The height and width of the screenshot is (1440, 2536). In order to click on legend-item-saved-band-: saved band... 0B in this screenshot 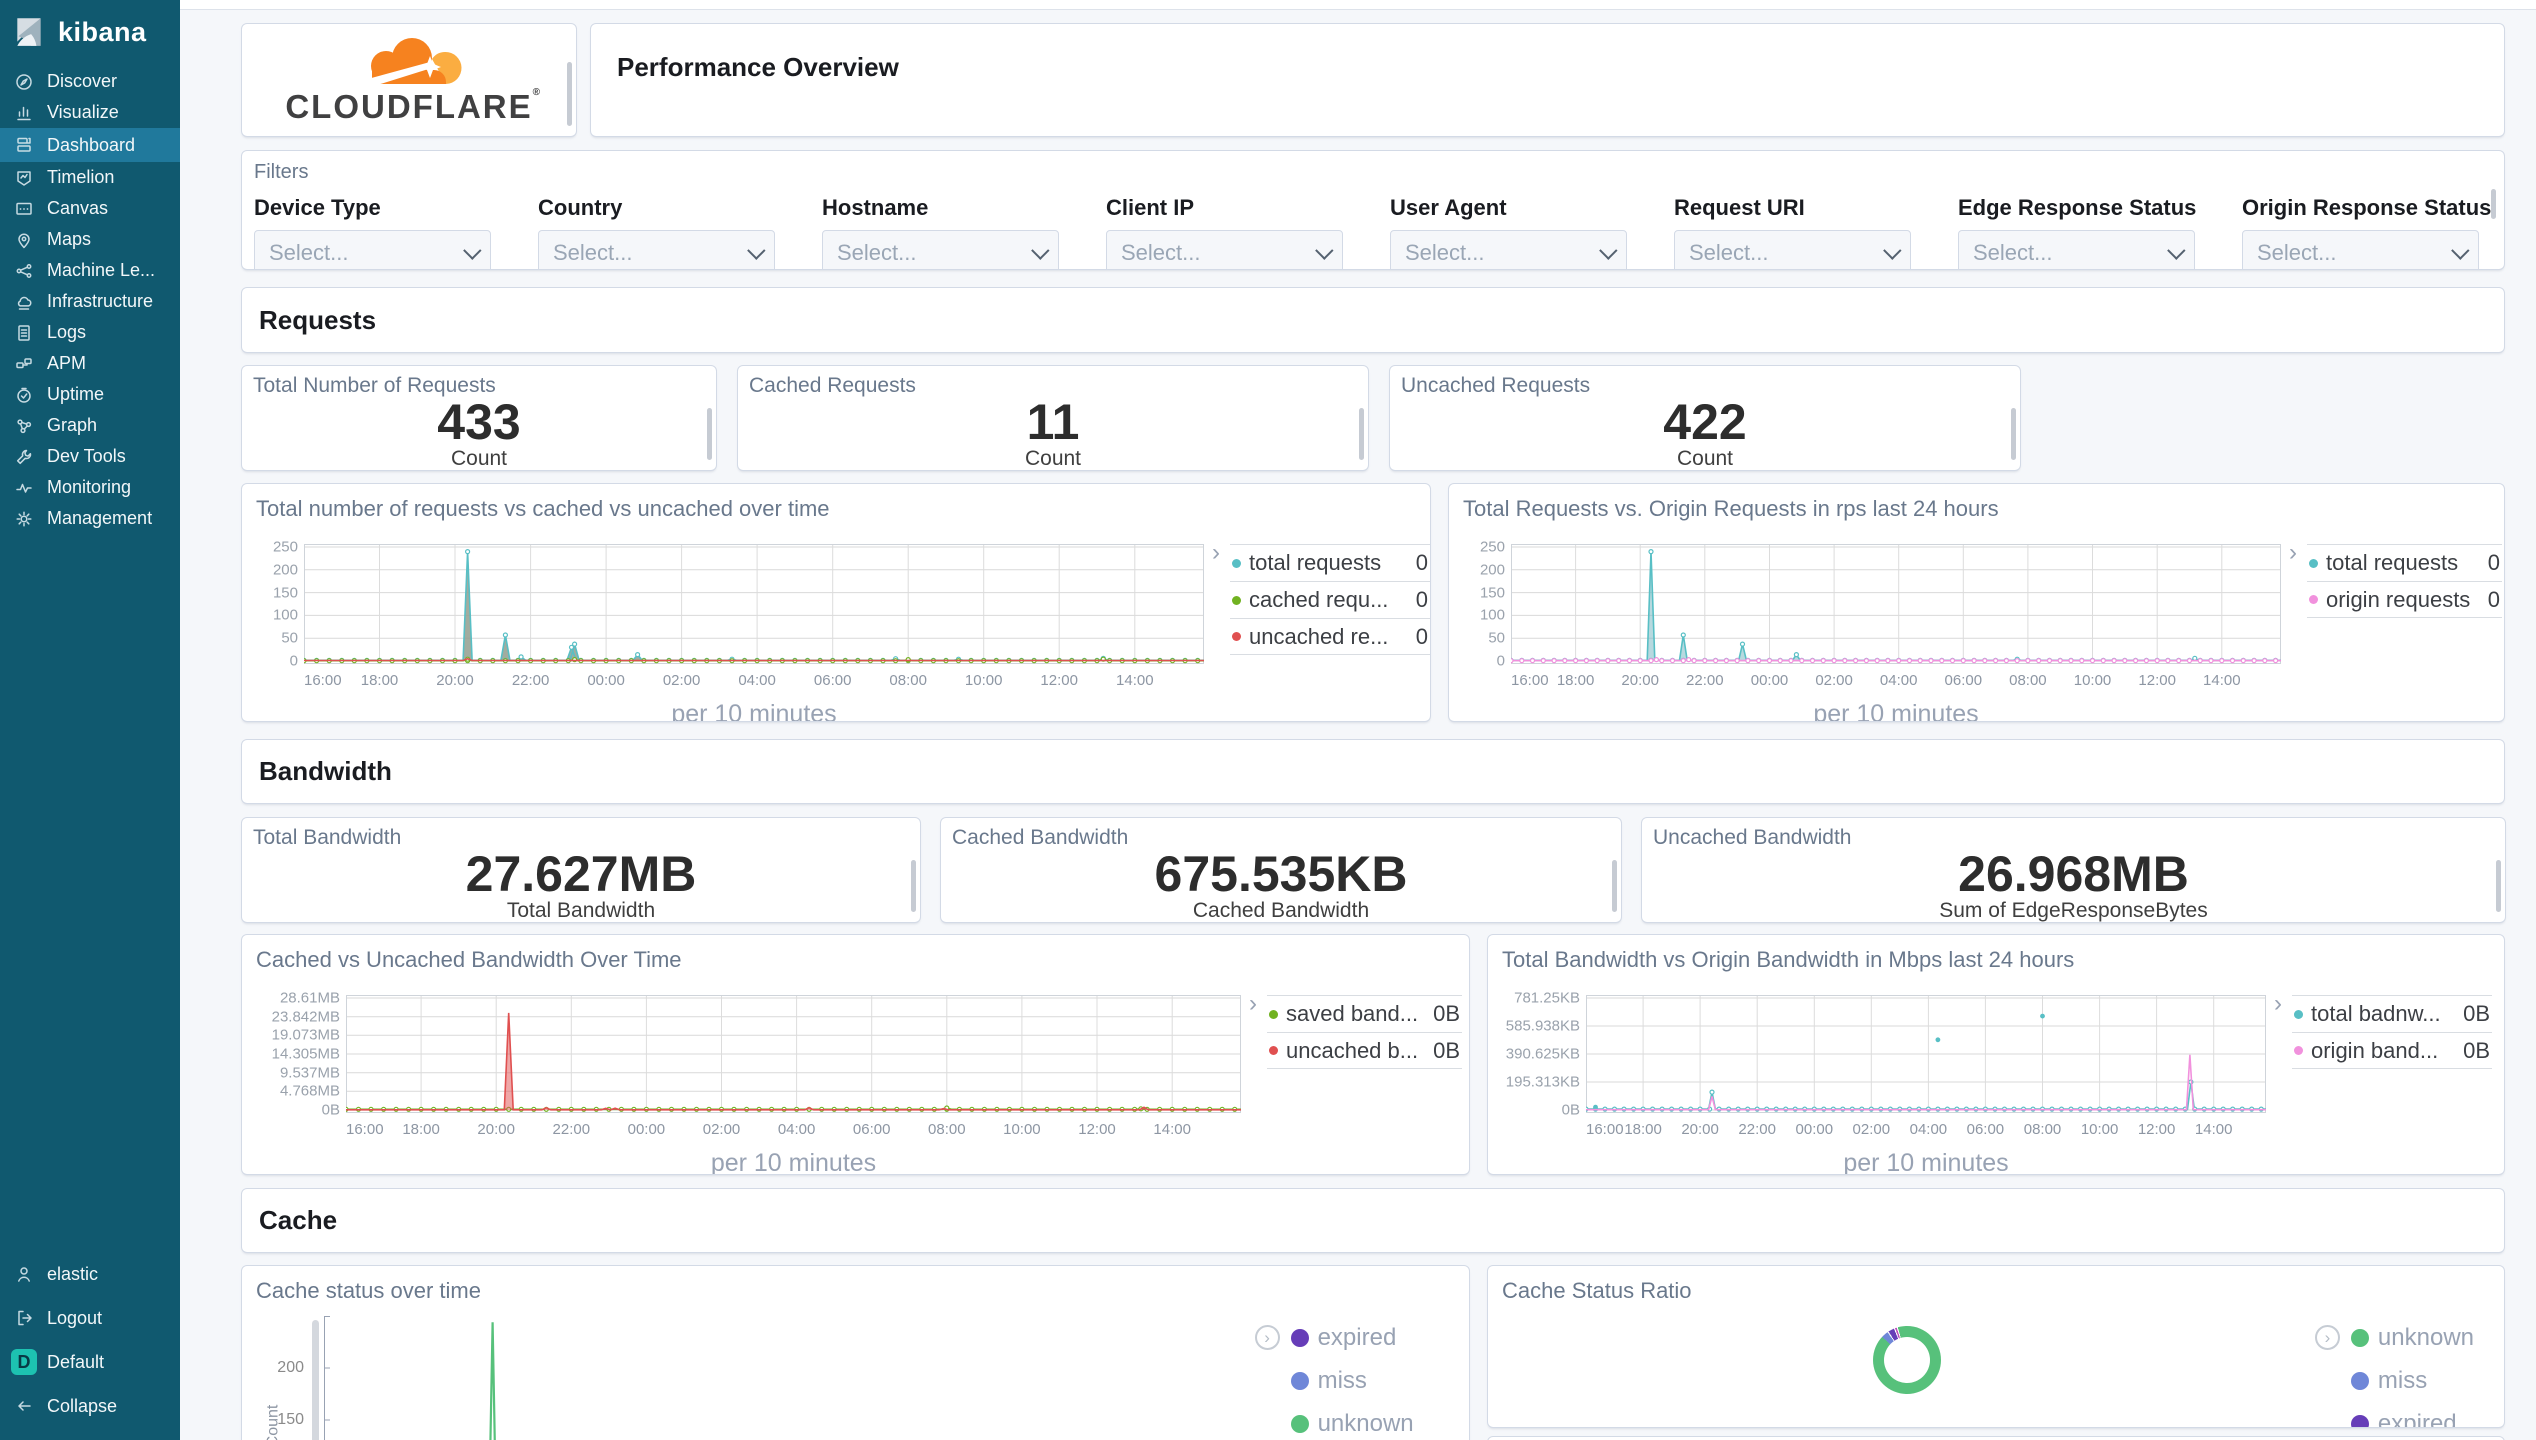, I will do `click(1364, 1013)`.